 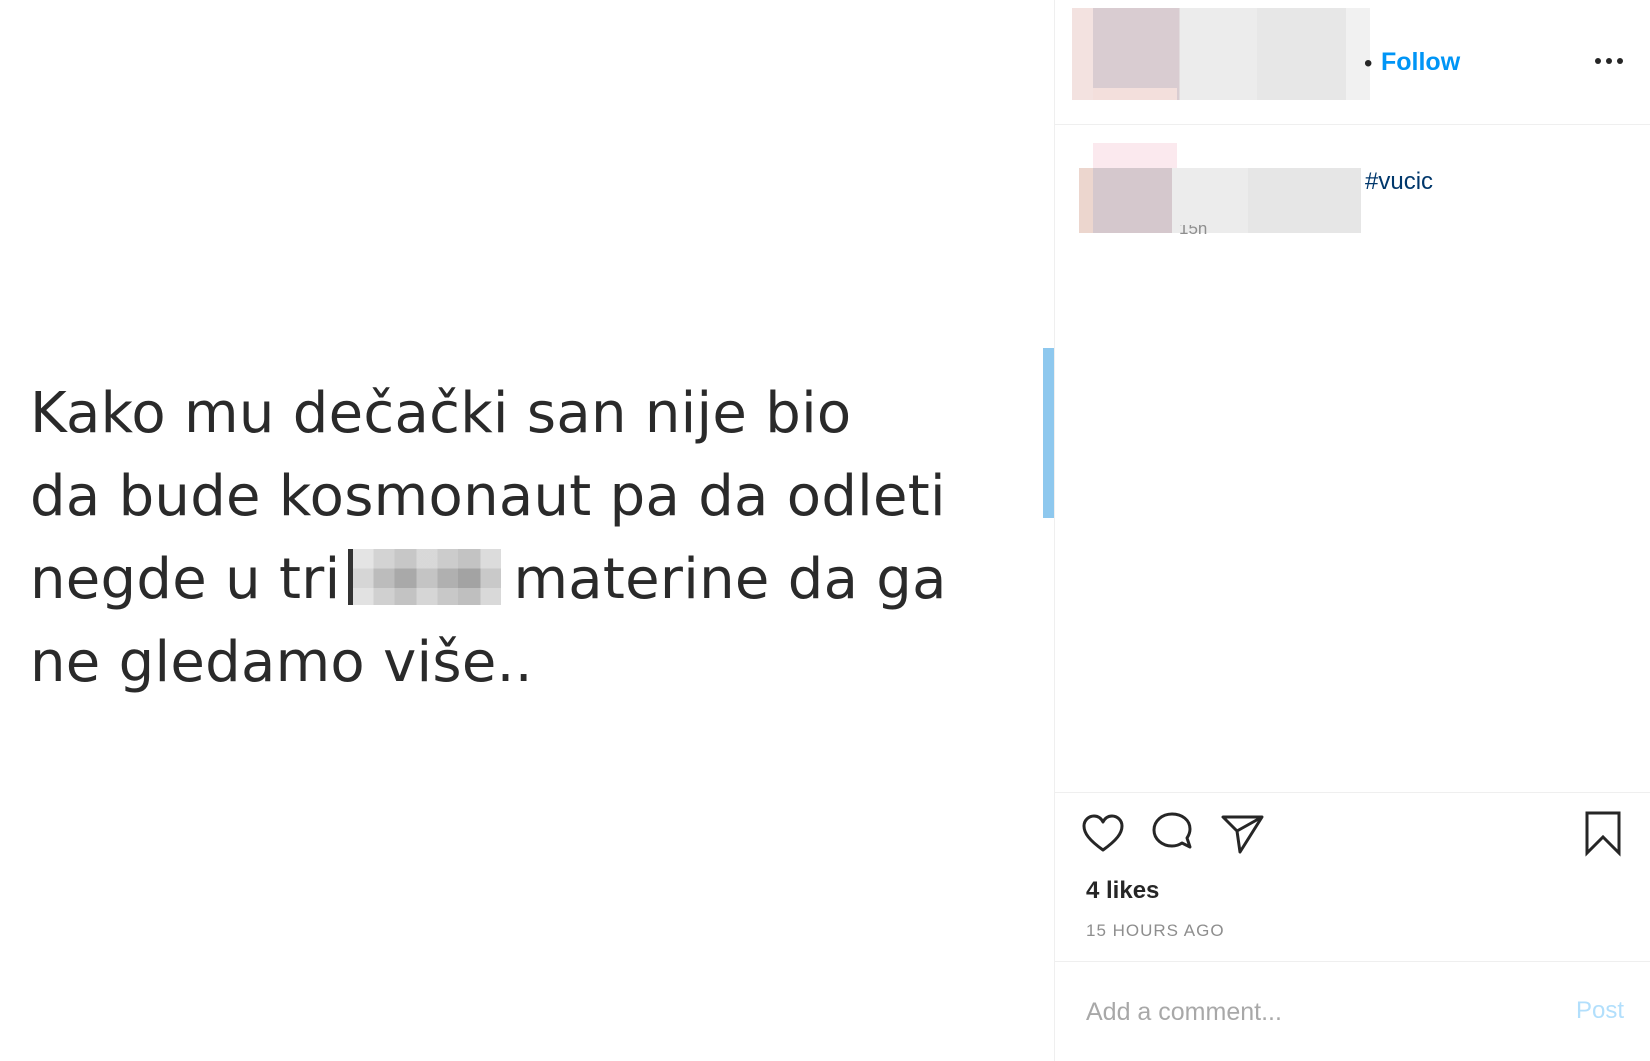 What do you see at coordinates (730, 579) in the screenshot?
I see `post-text-line-3b: materine da ga` at bounding box center [730, 579].